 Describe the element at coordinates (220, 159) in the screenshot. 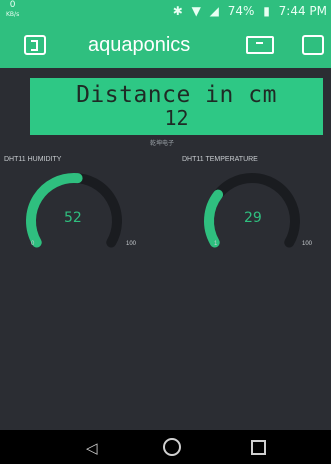

I see `gauge-title: DHT11 TEMPERATURE` at that location.